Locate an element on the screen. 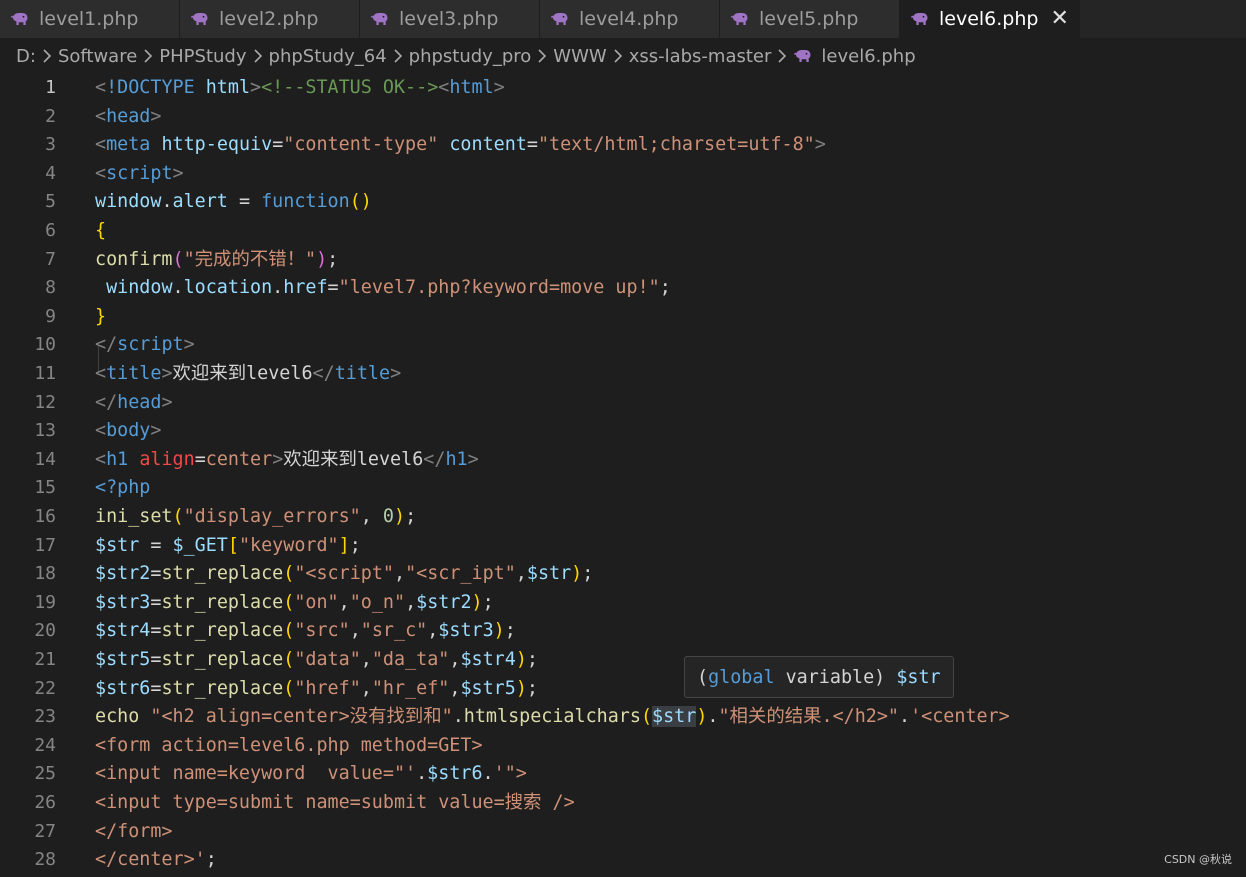 This screenshot has height=877, width=1246. code-line: 7 confirm("完成的不错！"); is located at coordinates (623, 260).